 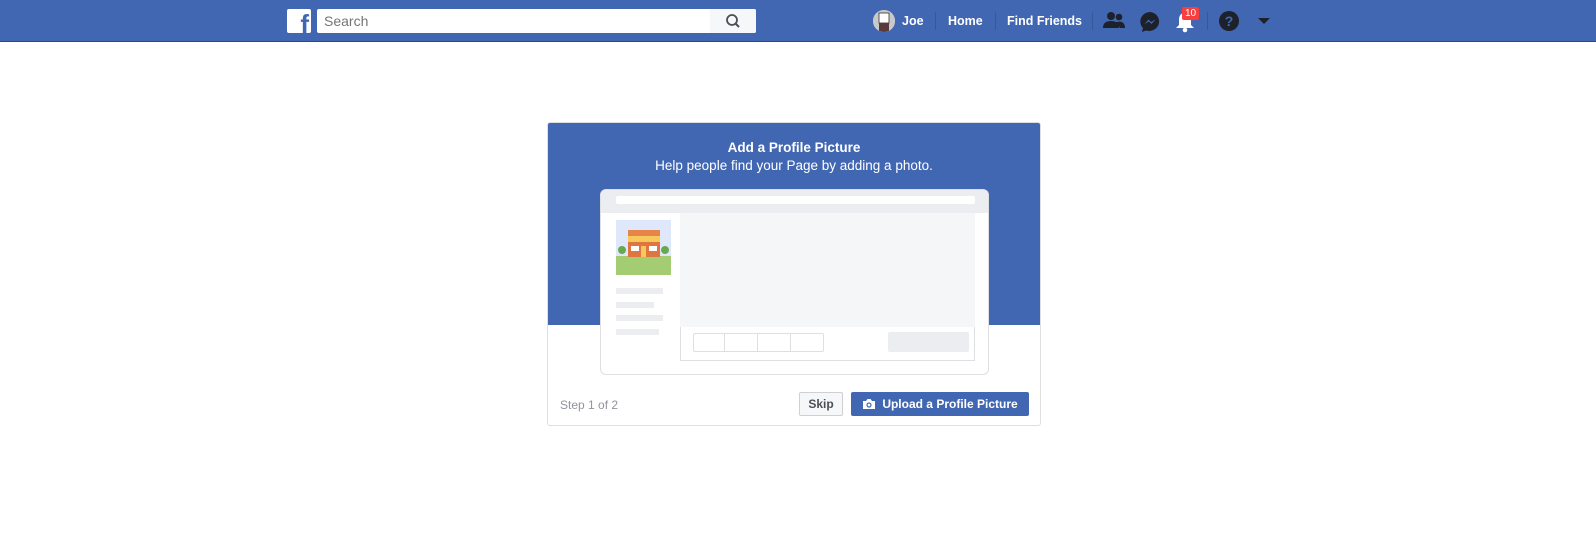 I want to click on top-navigation-bar: f Joe Home Find Friends 10 ?, so click(x=798, y=21).